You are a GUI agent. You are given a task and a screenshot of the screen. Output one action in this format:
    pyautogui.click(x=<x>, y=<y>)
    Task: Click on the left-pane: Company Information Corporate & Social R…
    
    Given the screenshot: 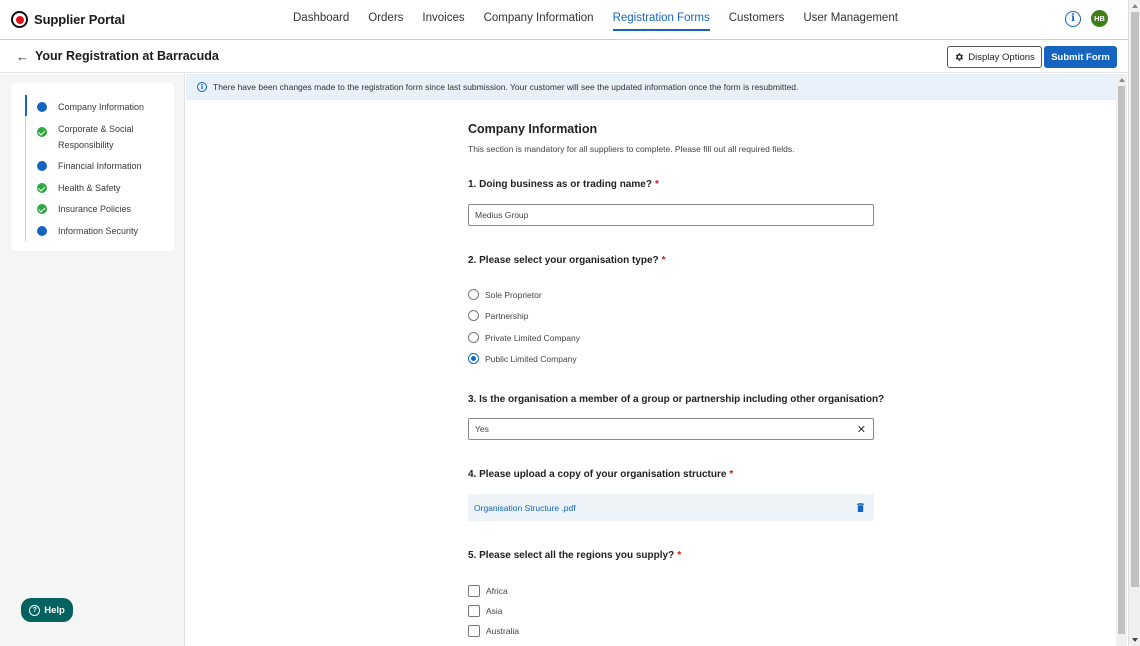 What is the action you would take?
    pyautogui.click(x=92, y=360)
    